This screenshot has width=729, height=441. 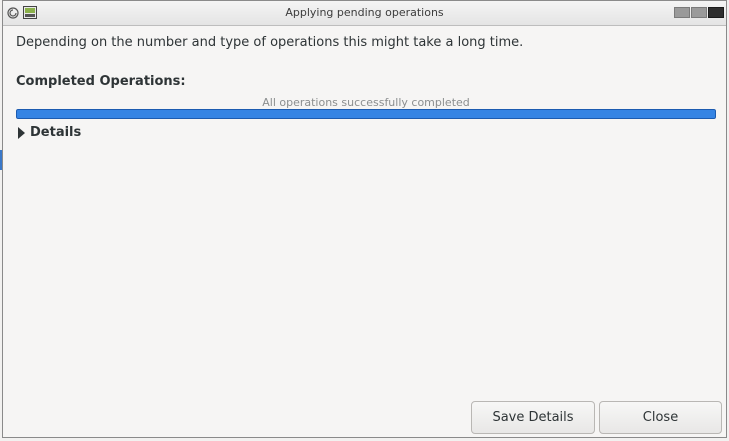 What do you see at coordinates (716, 12) in the screenshot?
I see `close-window-button` at bounding box center [716, 12].